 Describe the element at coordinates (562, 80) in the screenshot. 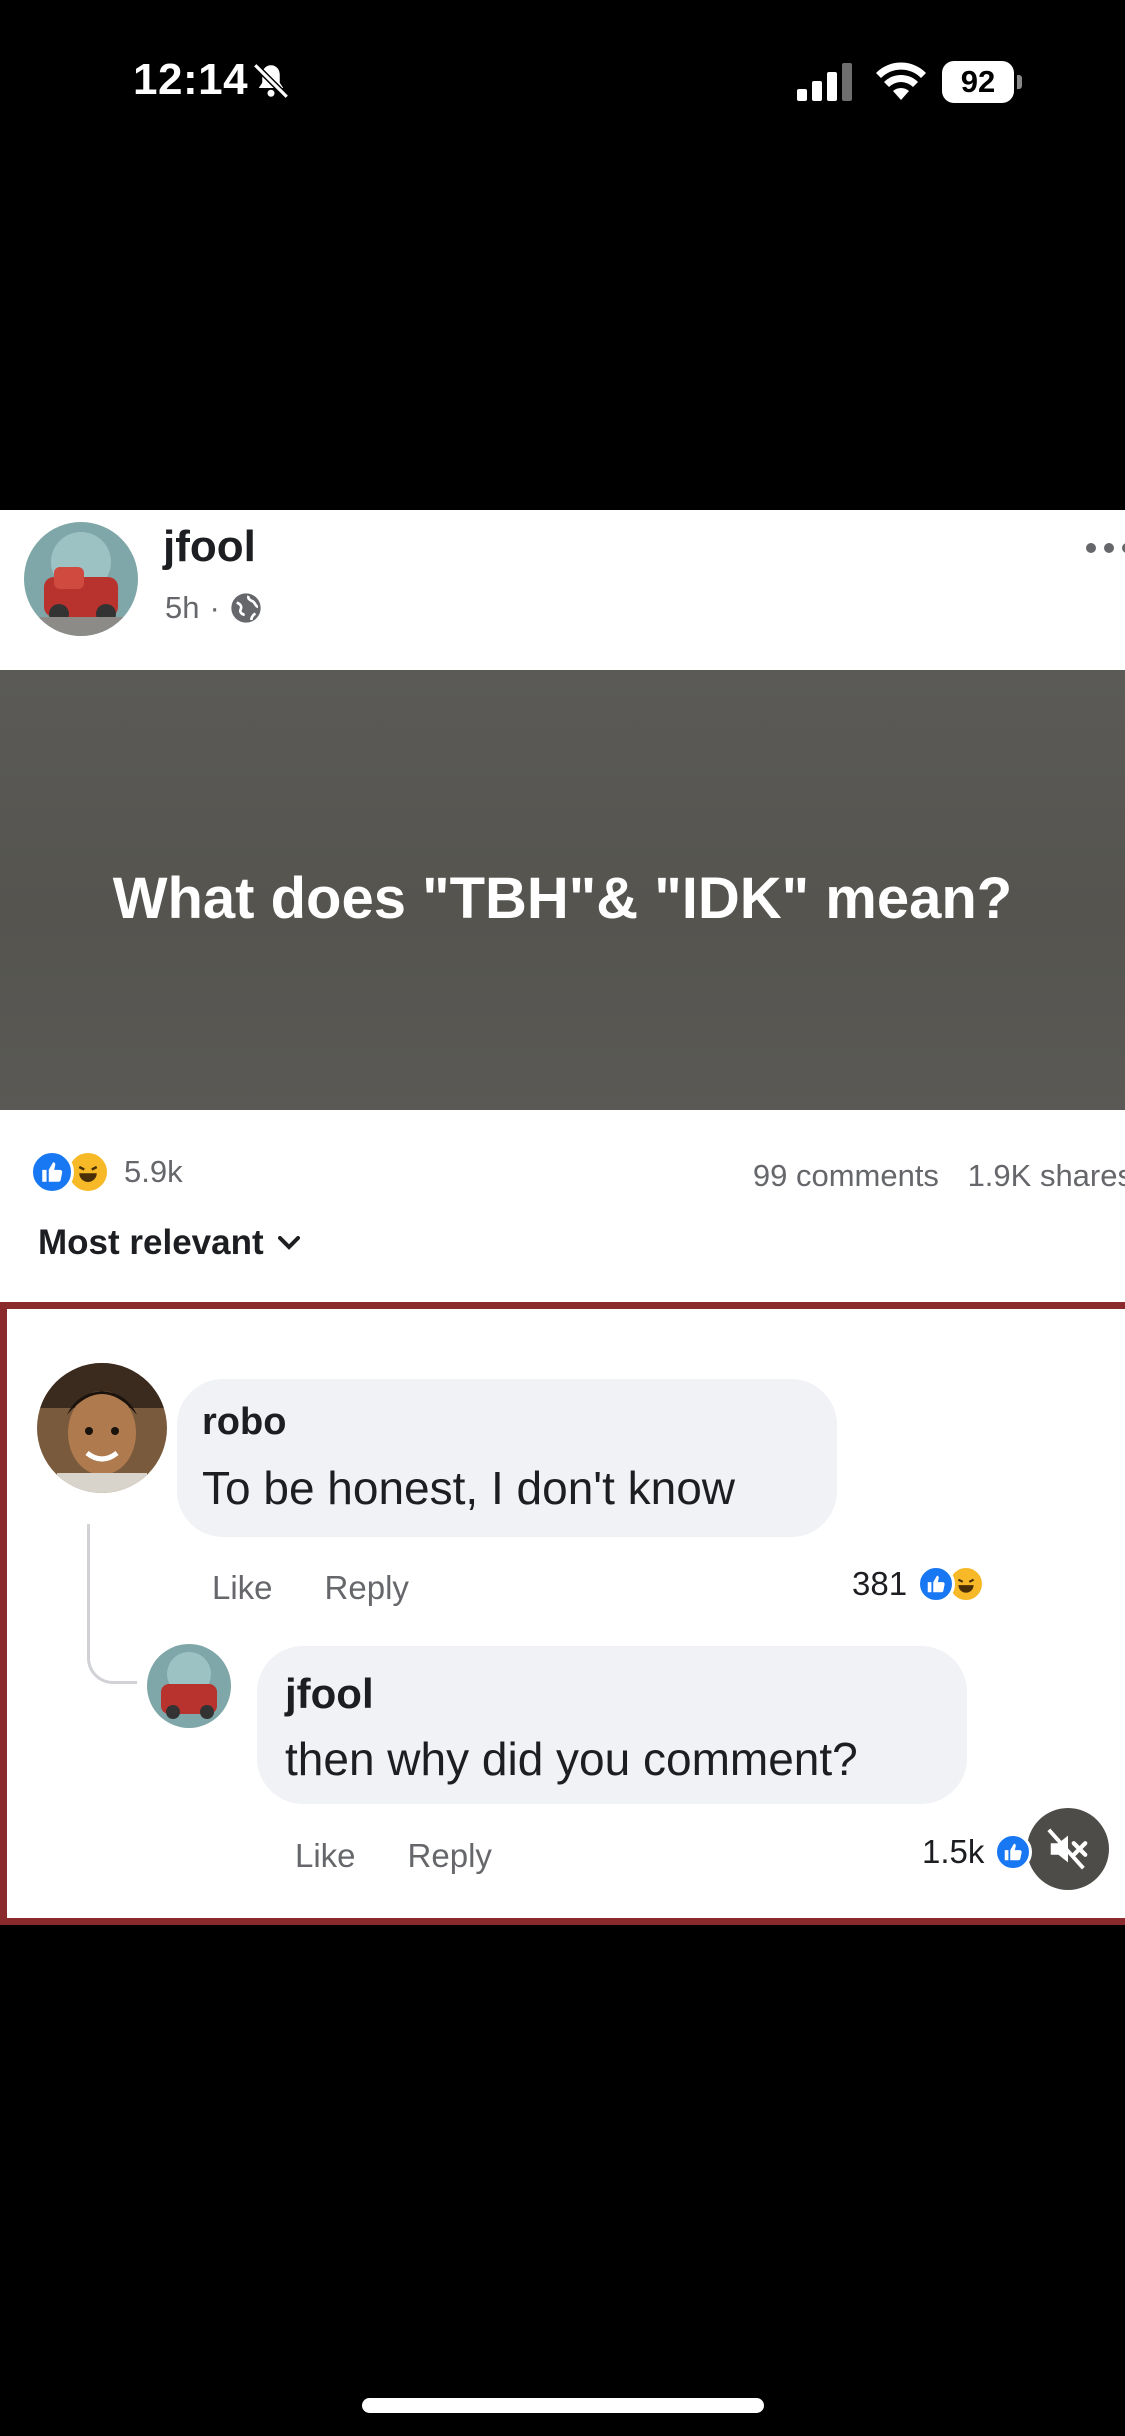

I see `status-bar: 12:14 92` at that location.